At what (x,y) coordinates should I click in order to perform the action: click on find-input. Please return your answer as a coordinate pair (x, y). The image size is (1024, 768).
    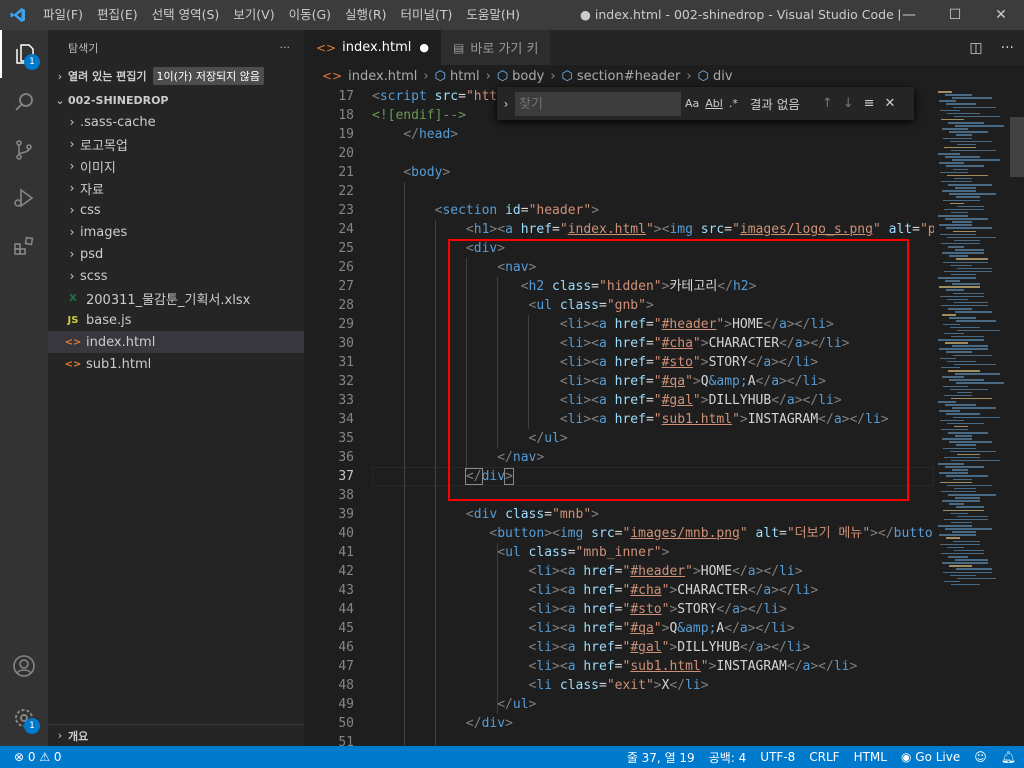
    Looking at the image, I should click on (598, 103).